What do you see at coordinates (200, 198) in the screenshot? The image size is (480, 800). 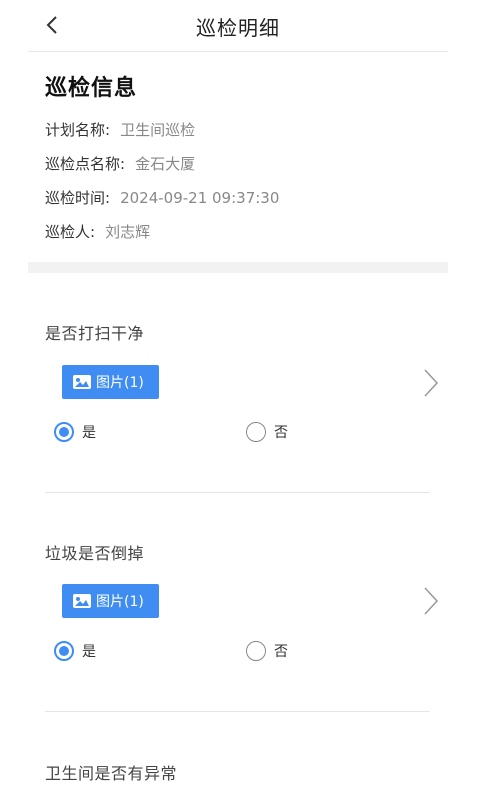 I see `inspection-time-value: 2024-09-21 09:37:30` at bounding box center [200, 198].